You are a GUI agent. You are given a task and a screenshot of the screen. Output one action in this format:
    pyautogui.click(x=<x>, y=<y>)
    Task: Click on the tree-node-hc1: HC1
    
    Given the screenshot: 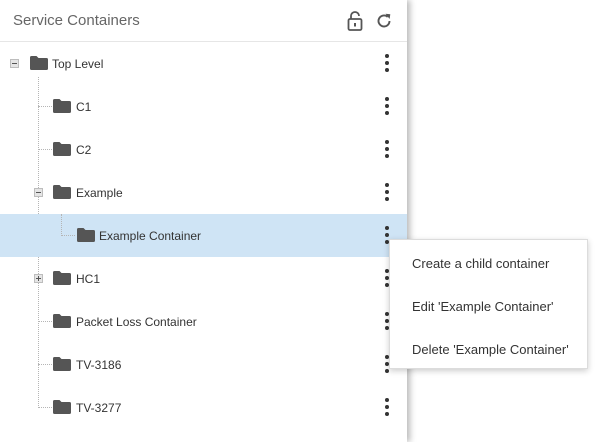 What is the action you would take?
    pyautogui.click(x=203, y=278)
    